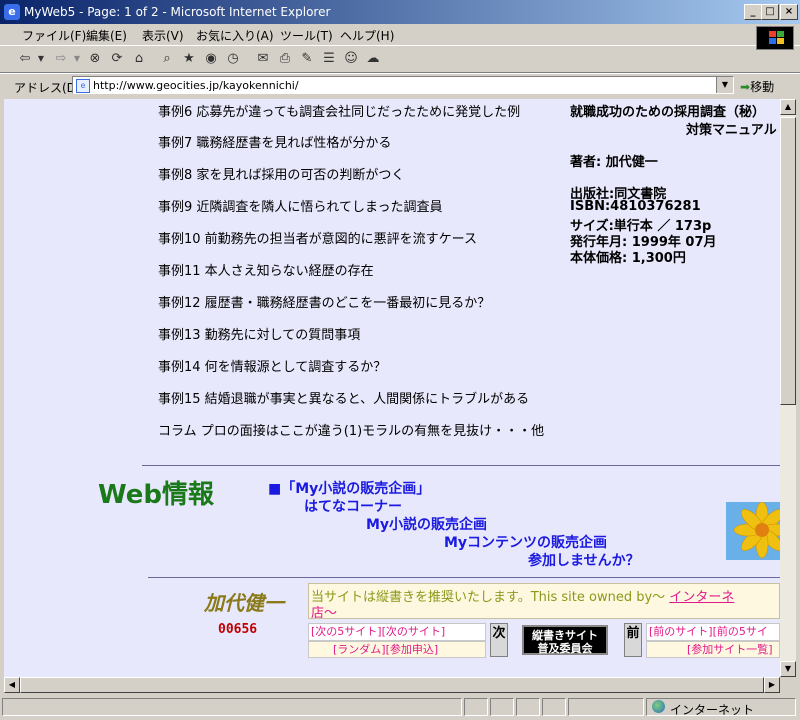  Describe the element at coordinates (788, 107) in the screenshot. I see `scroll-up-icon: ▲` at that location.